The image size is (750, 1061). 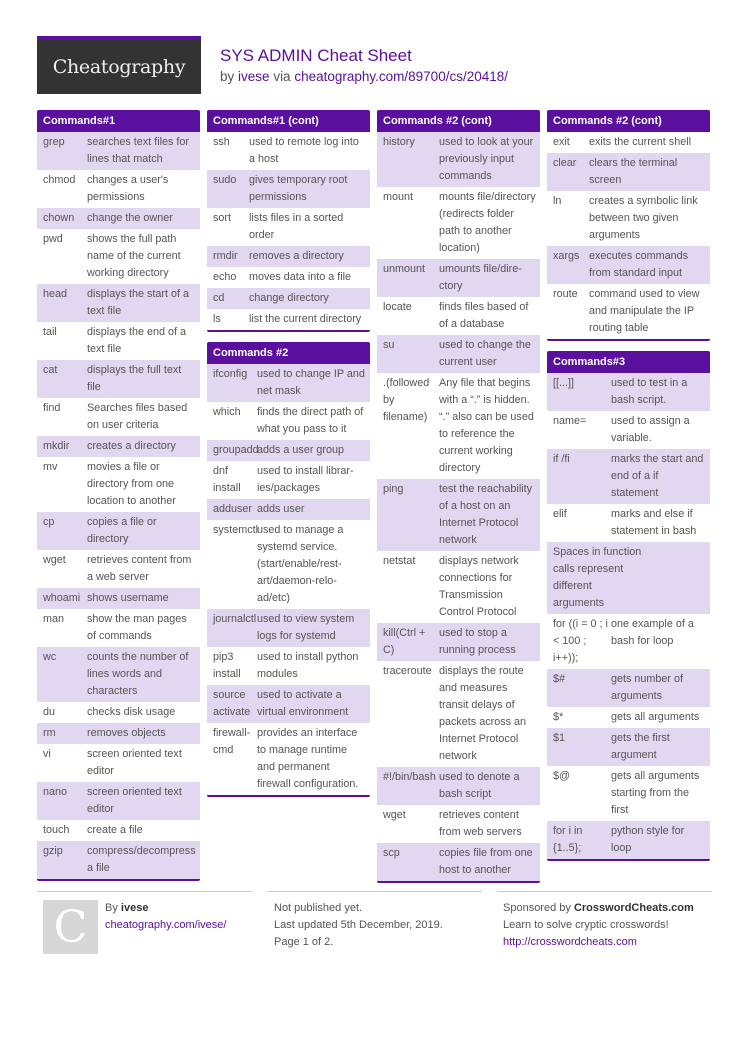 What do you see at coordinates (406, 400) in the screenshot?
I see `command-name: .(followed by filename)` at bounding box center [406, 400].